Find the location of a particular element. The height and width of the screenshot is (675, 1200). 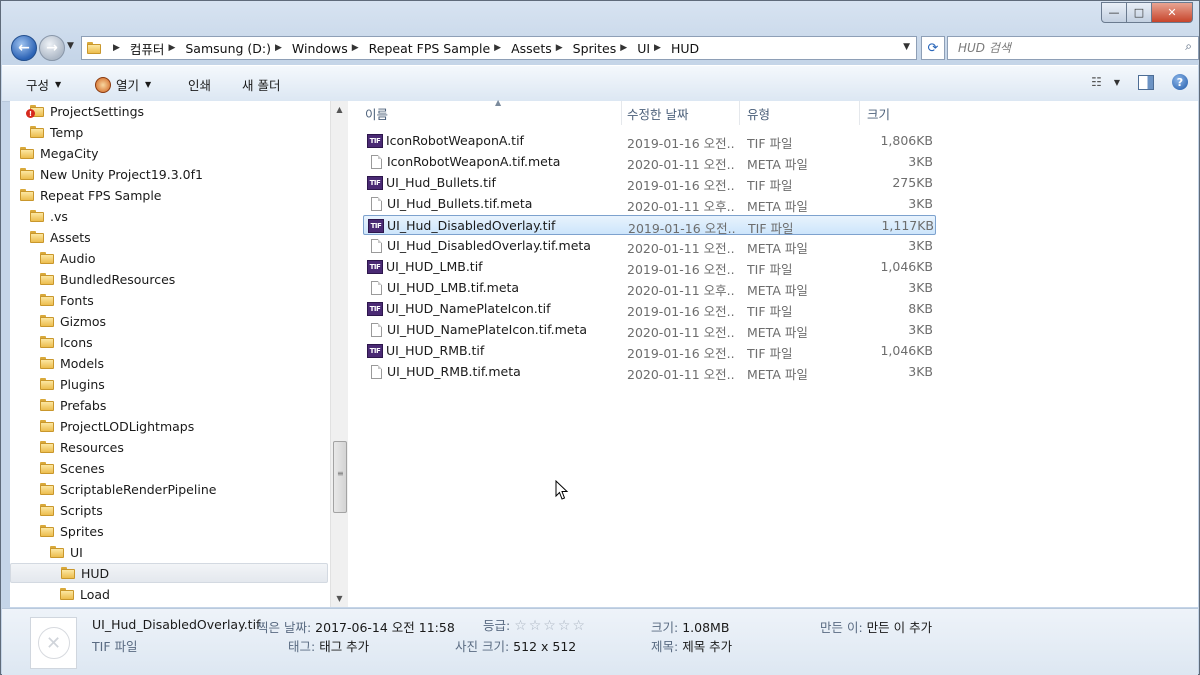

tree-item: Prefabs is located at coordinates (73, 405).